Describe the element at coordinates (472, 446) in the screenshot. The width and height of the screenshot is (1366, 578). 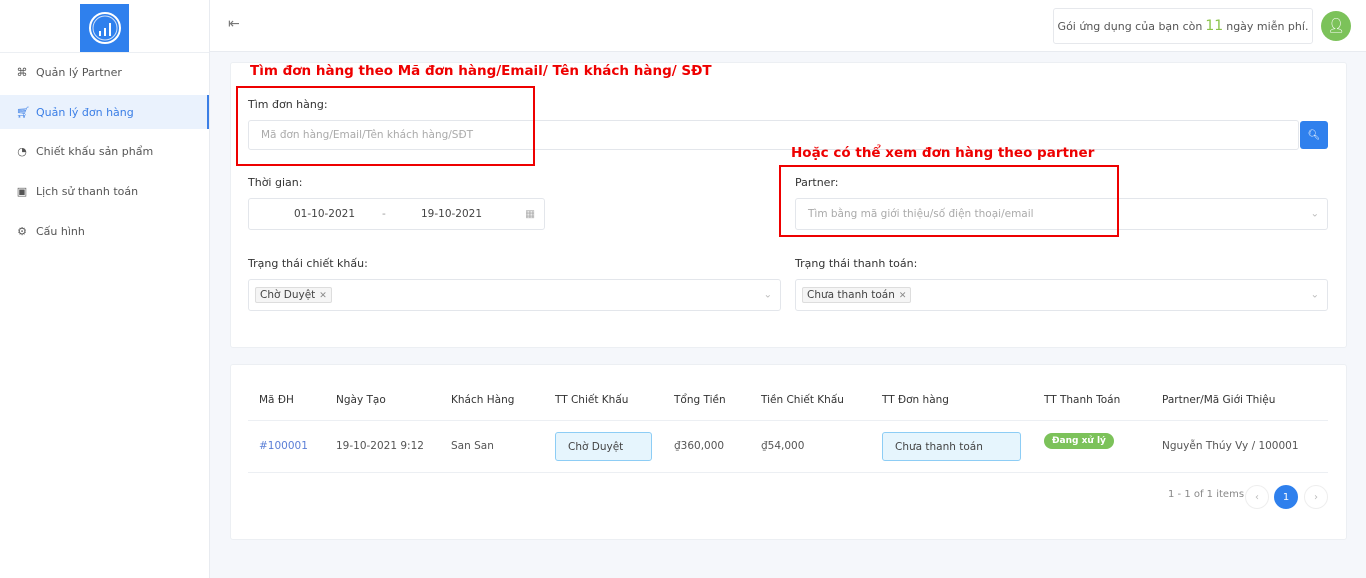
I see `customer-name: San San` at that location.